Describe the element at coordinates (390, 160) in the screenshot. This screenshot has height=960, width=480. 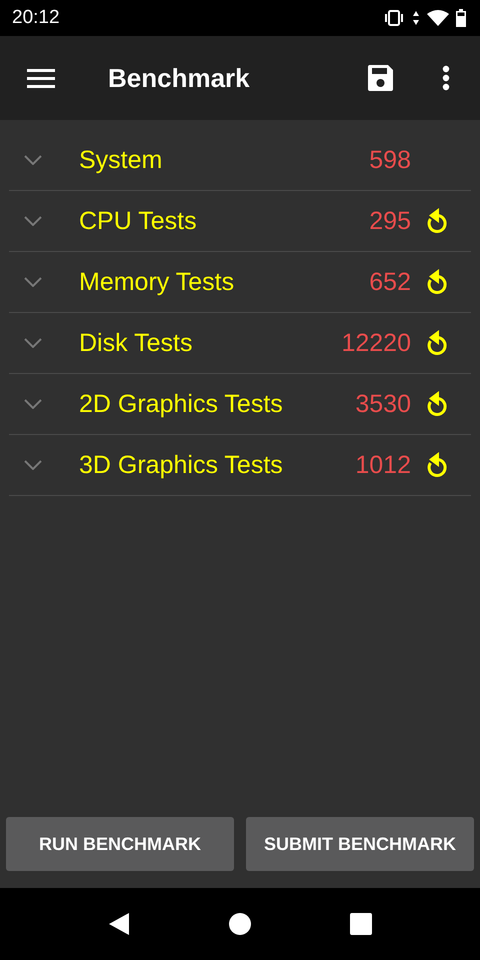
I see `section-score: 598` at that location.